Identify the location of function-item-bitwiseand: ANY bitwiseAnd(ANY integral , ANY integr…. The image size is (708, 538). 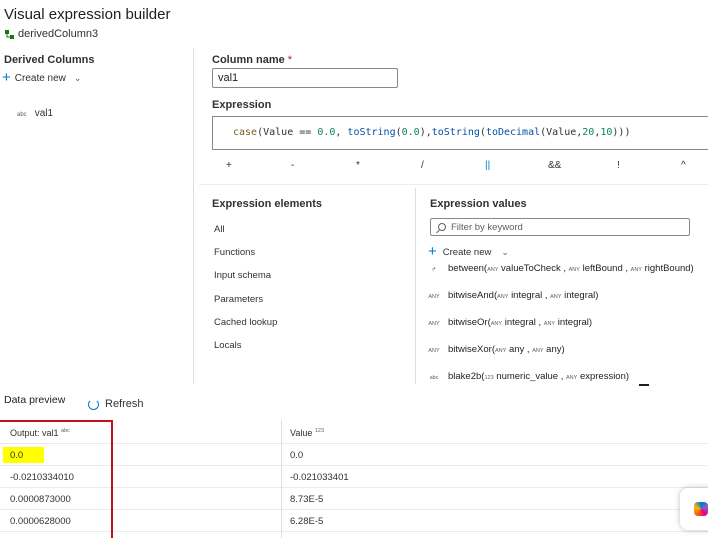
(513, 295).